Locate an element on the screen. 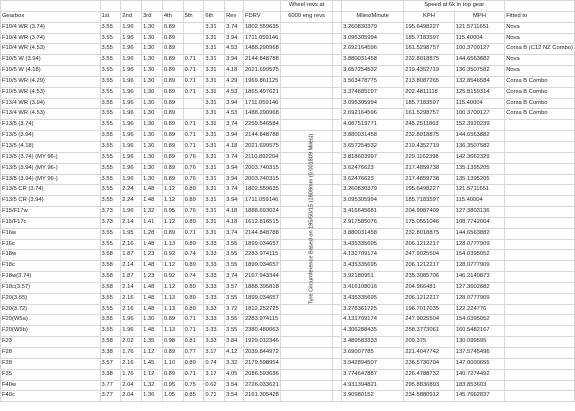 Image resolution: width=575 pixels, height=411 pixels. reverse-cell: 3.84 is located at coordinates (234, 342).